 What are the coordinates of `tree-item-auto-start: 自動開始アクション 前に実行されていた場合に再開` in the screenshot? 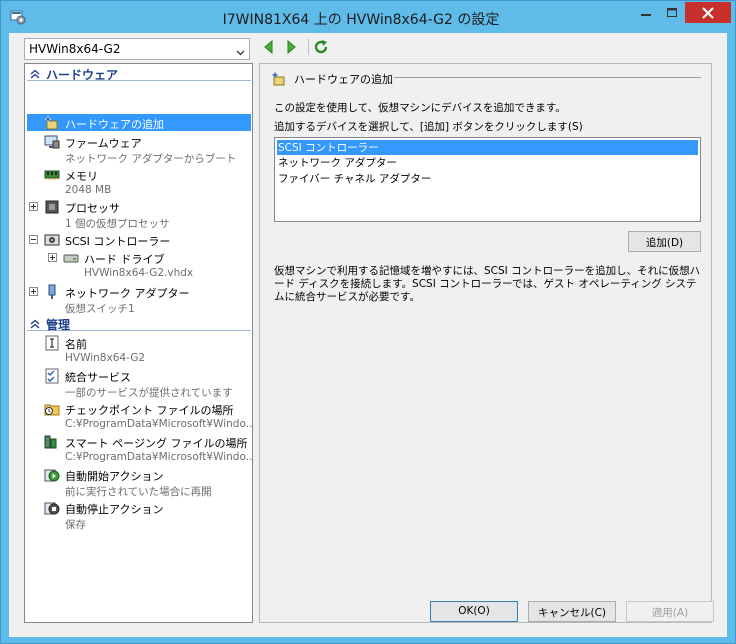 It's located at (146, 482).